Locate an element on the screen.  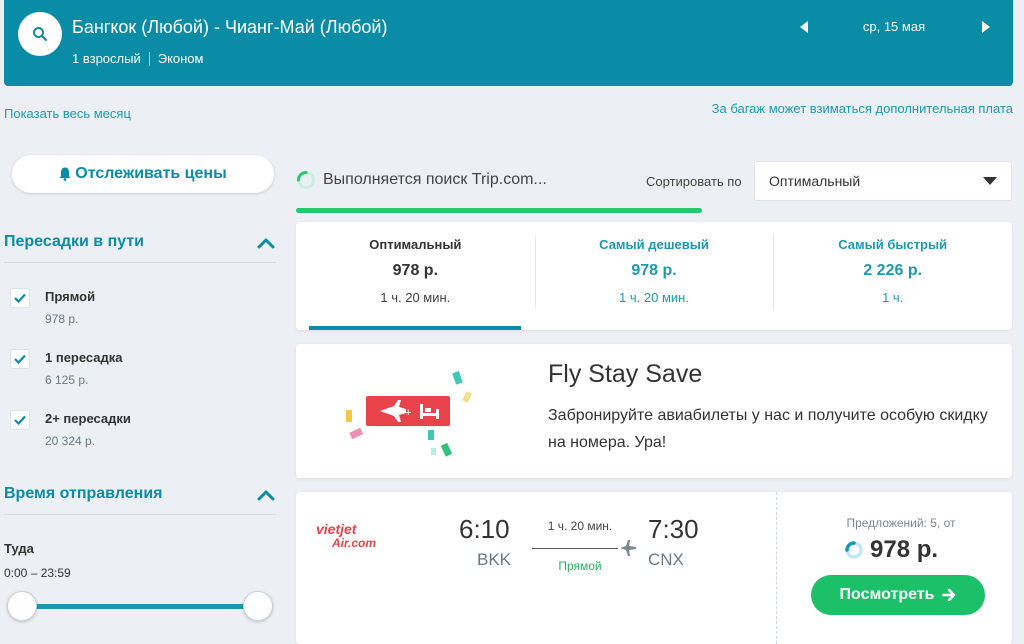
flight-hotel-promo-illustration: + is located at coordinates (409, 413).